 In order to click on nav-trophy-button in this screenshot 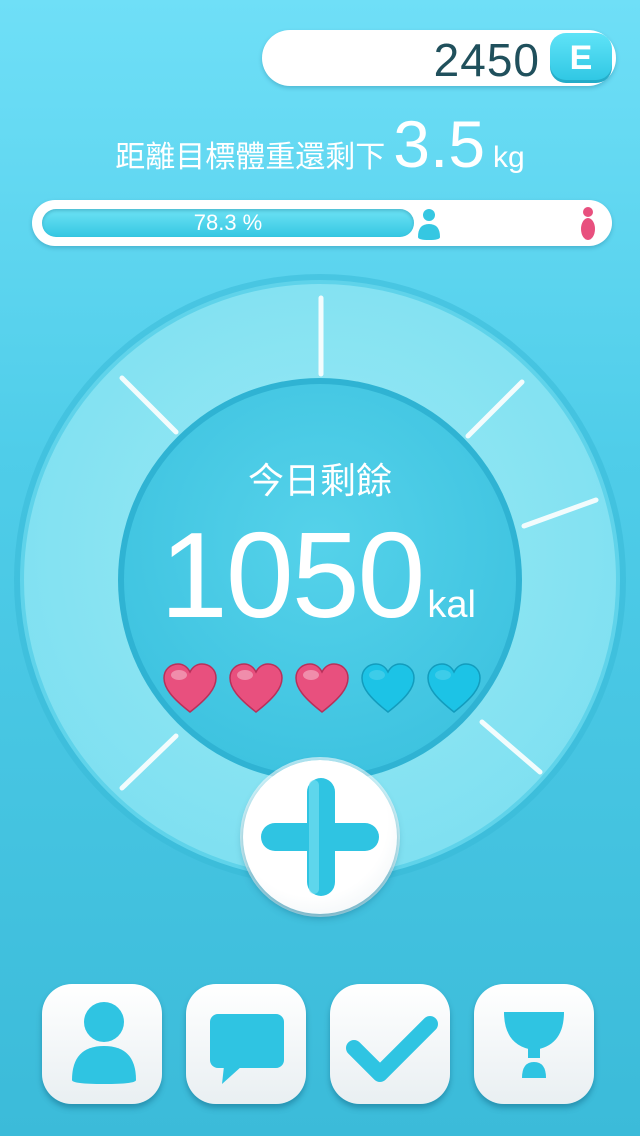, I will do `click(534, 1044)`.